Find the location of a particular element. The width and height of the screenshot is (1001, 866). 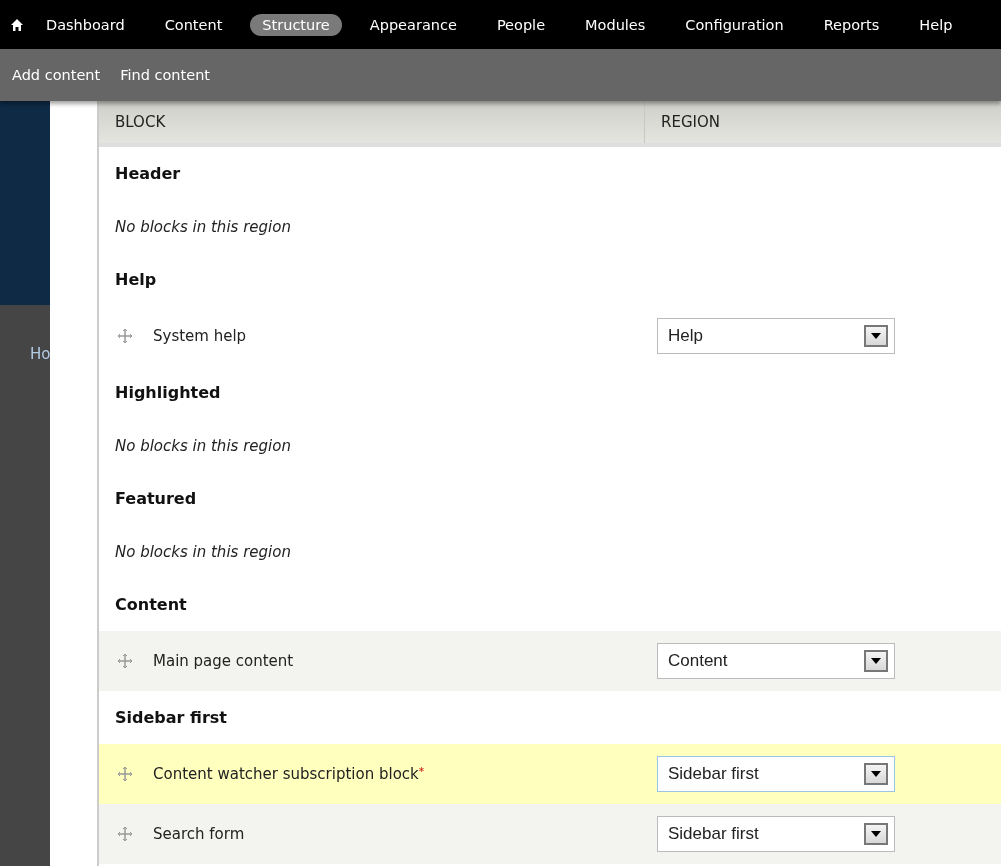

shortcut-link: Add content is located at coordinates (56, 75).